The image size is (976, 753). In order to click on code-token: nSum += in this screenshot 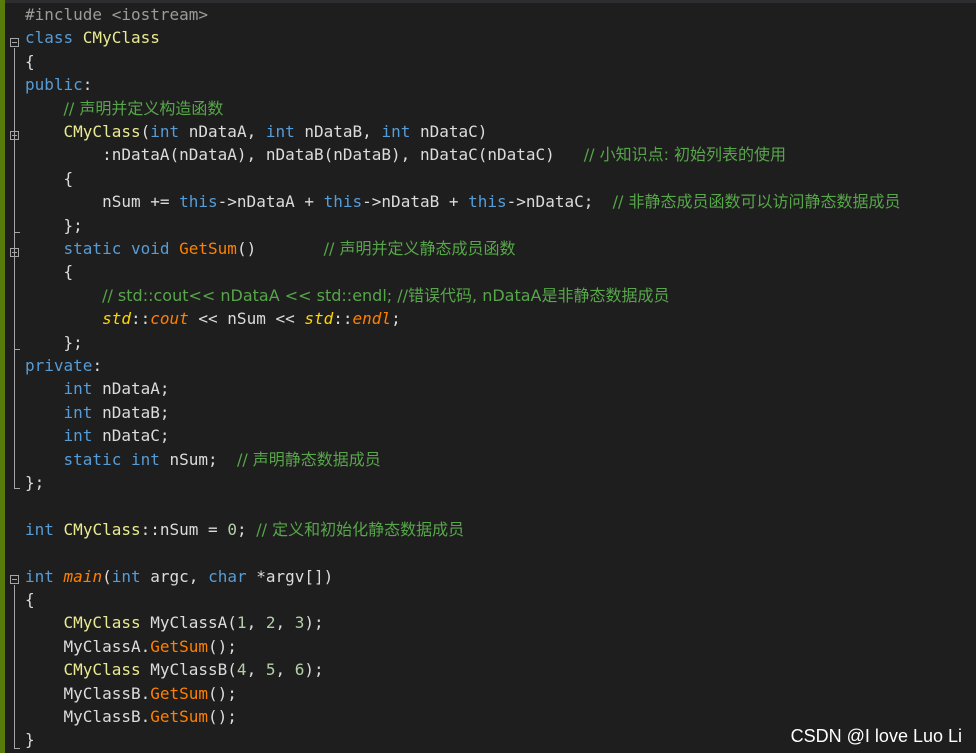, I will do `click(102, 202)`.